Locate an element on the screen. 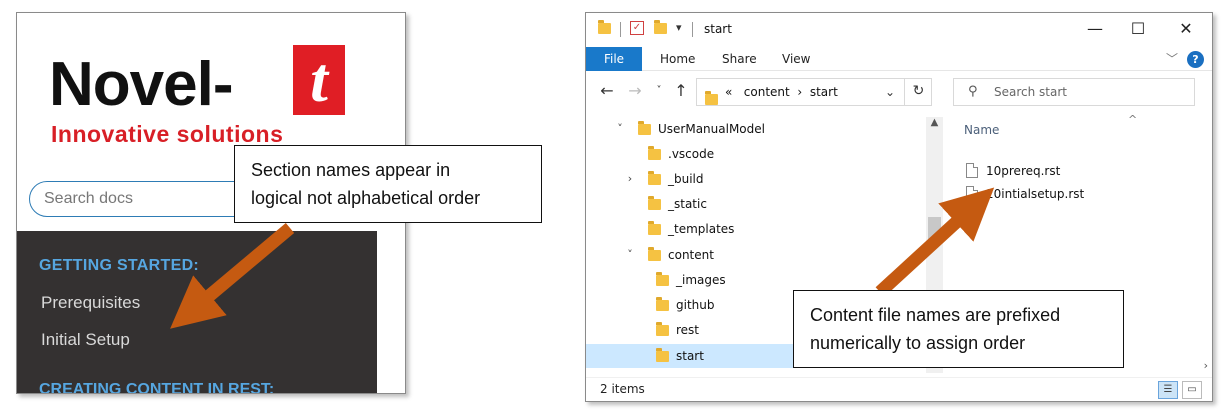  callout-line: logical not alphabetical order is located at coordinates (366, 198).